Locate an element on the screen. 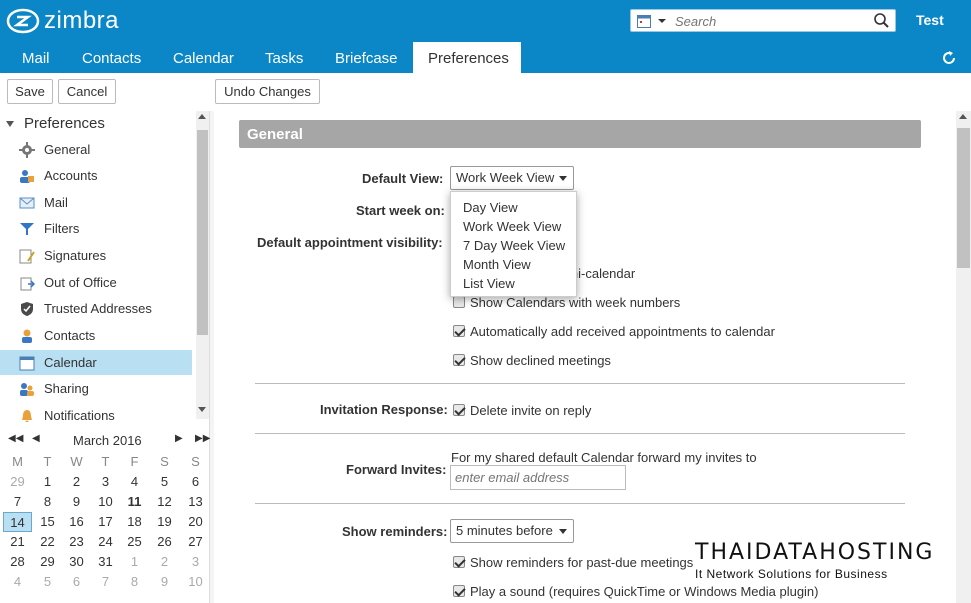 The height and width of the screenshot is (603, 971). next-month-icon: ▶ is located at coordinates (179, 438).